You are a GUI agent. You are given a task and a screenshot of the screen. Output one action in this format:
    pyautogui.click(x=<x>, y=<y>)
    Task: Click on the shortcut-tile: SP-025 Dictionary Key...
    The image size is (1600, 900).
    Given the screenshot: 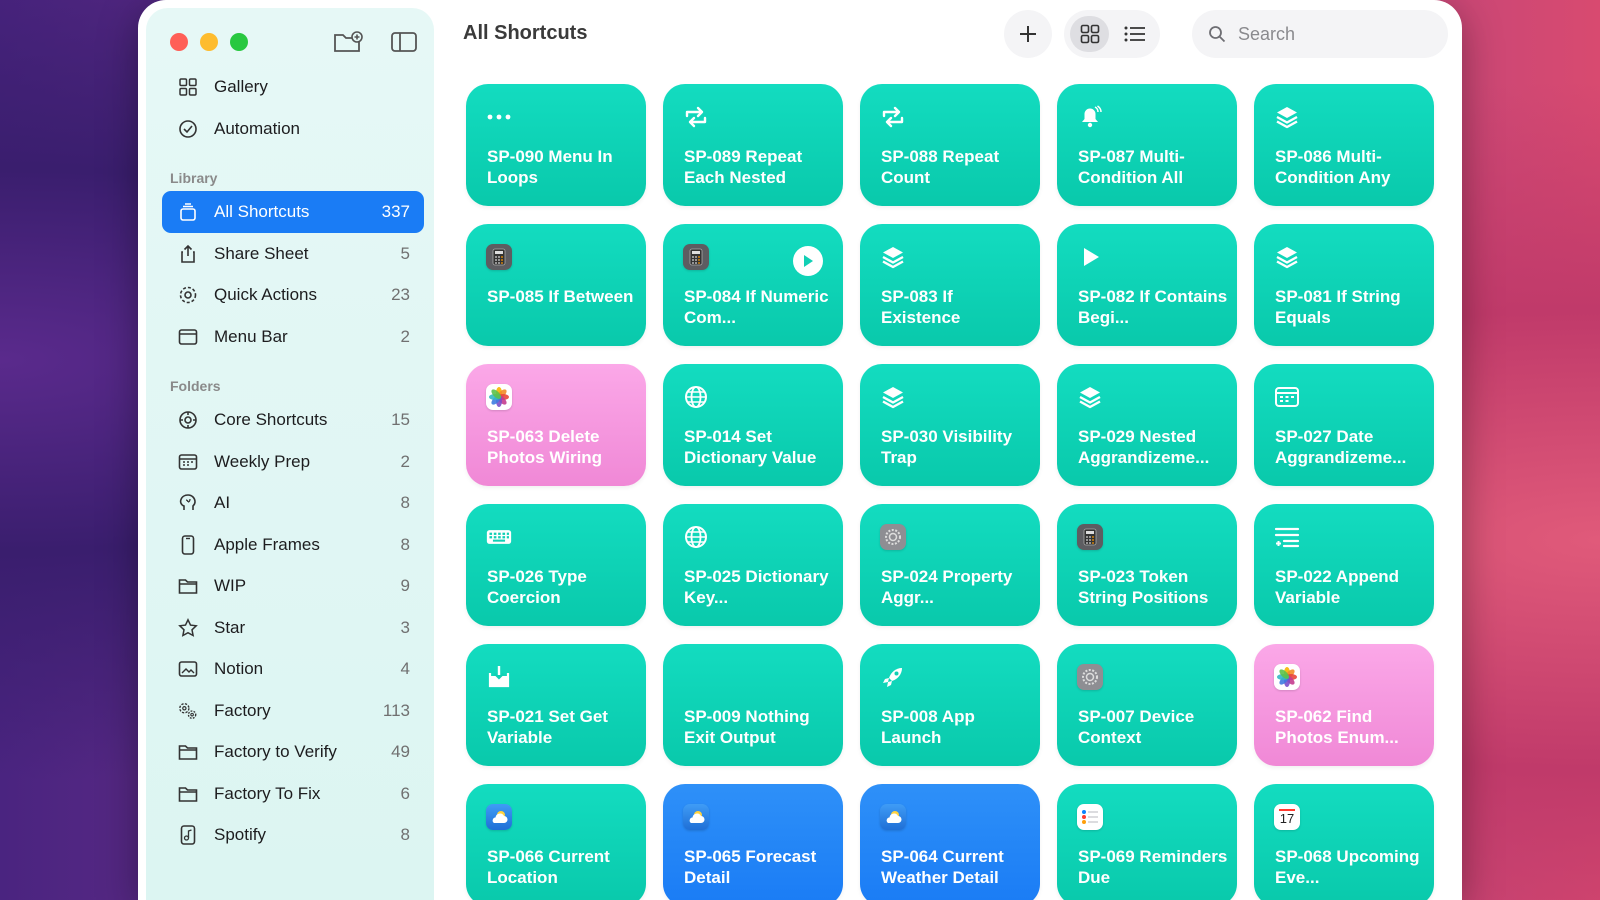 What is the action you would take?
    pyautogui.click(x=753, y=565)
    